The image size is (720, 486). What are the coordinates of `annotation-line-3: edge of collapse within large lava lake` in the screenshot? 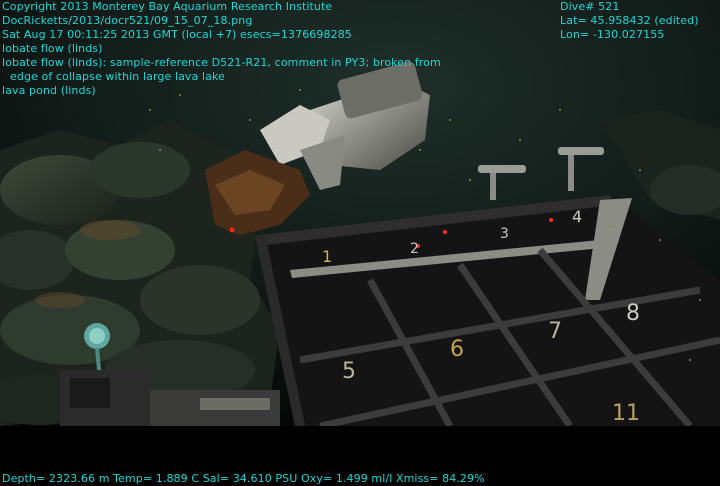 It's located at (117, 76).